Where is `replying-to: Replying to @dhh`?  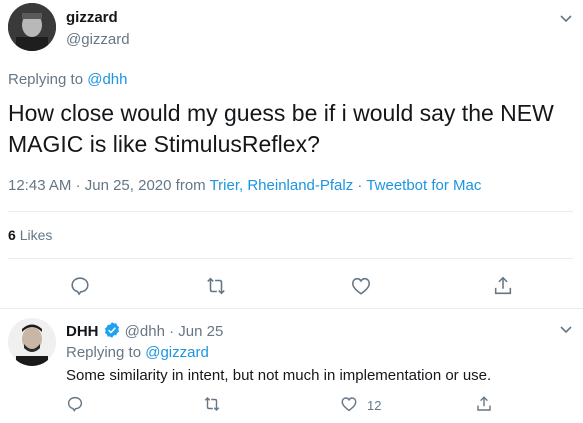 replying-to: Replying to @dhh is located at coordinates (67, 79).